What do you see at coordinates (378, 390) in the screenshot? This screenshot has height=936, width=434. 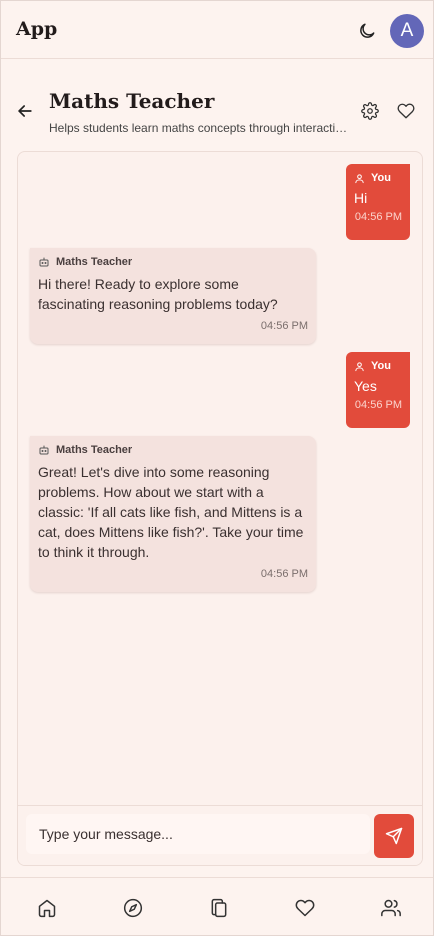 I see `user-message: You Yes 04:56 PM` at bounding box center [378, 390].